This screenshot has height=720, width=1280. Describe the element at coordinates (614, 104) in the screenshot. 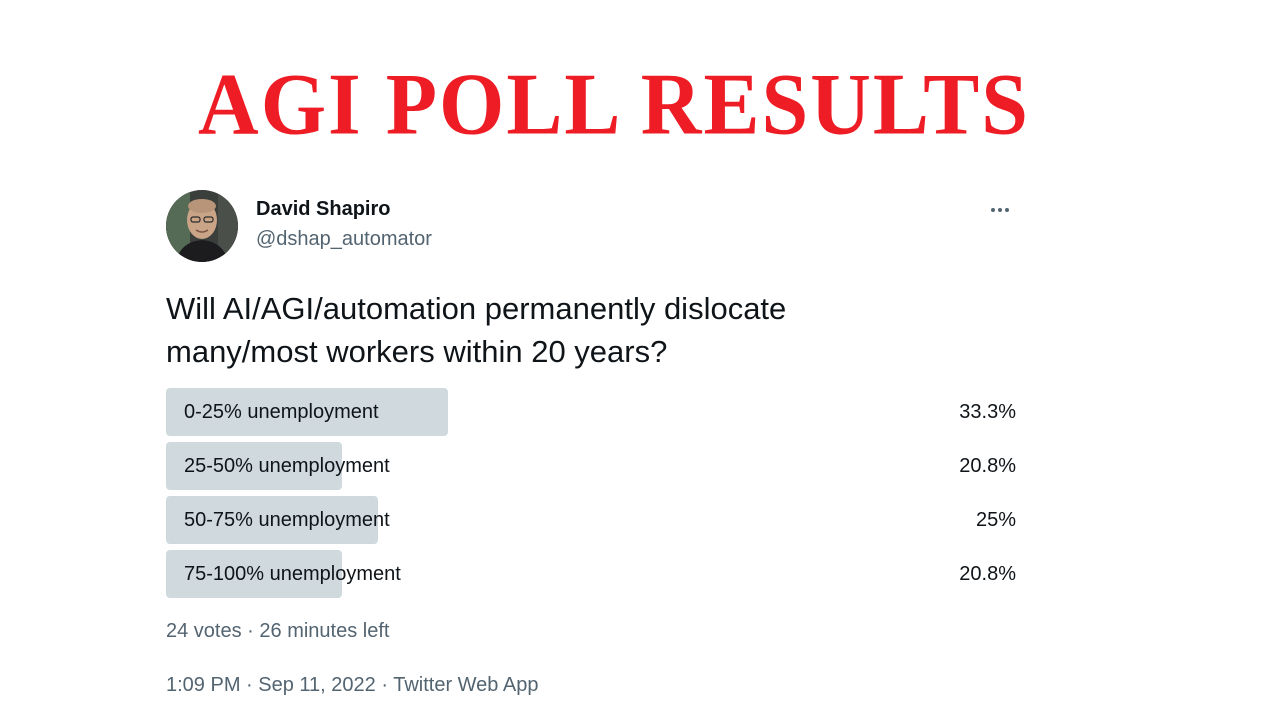

I see `poll-results-banner: AGI POLL RESULTS` at that location.